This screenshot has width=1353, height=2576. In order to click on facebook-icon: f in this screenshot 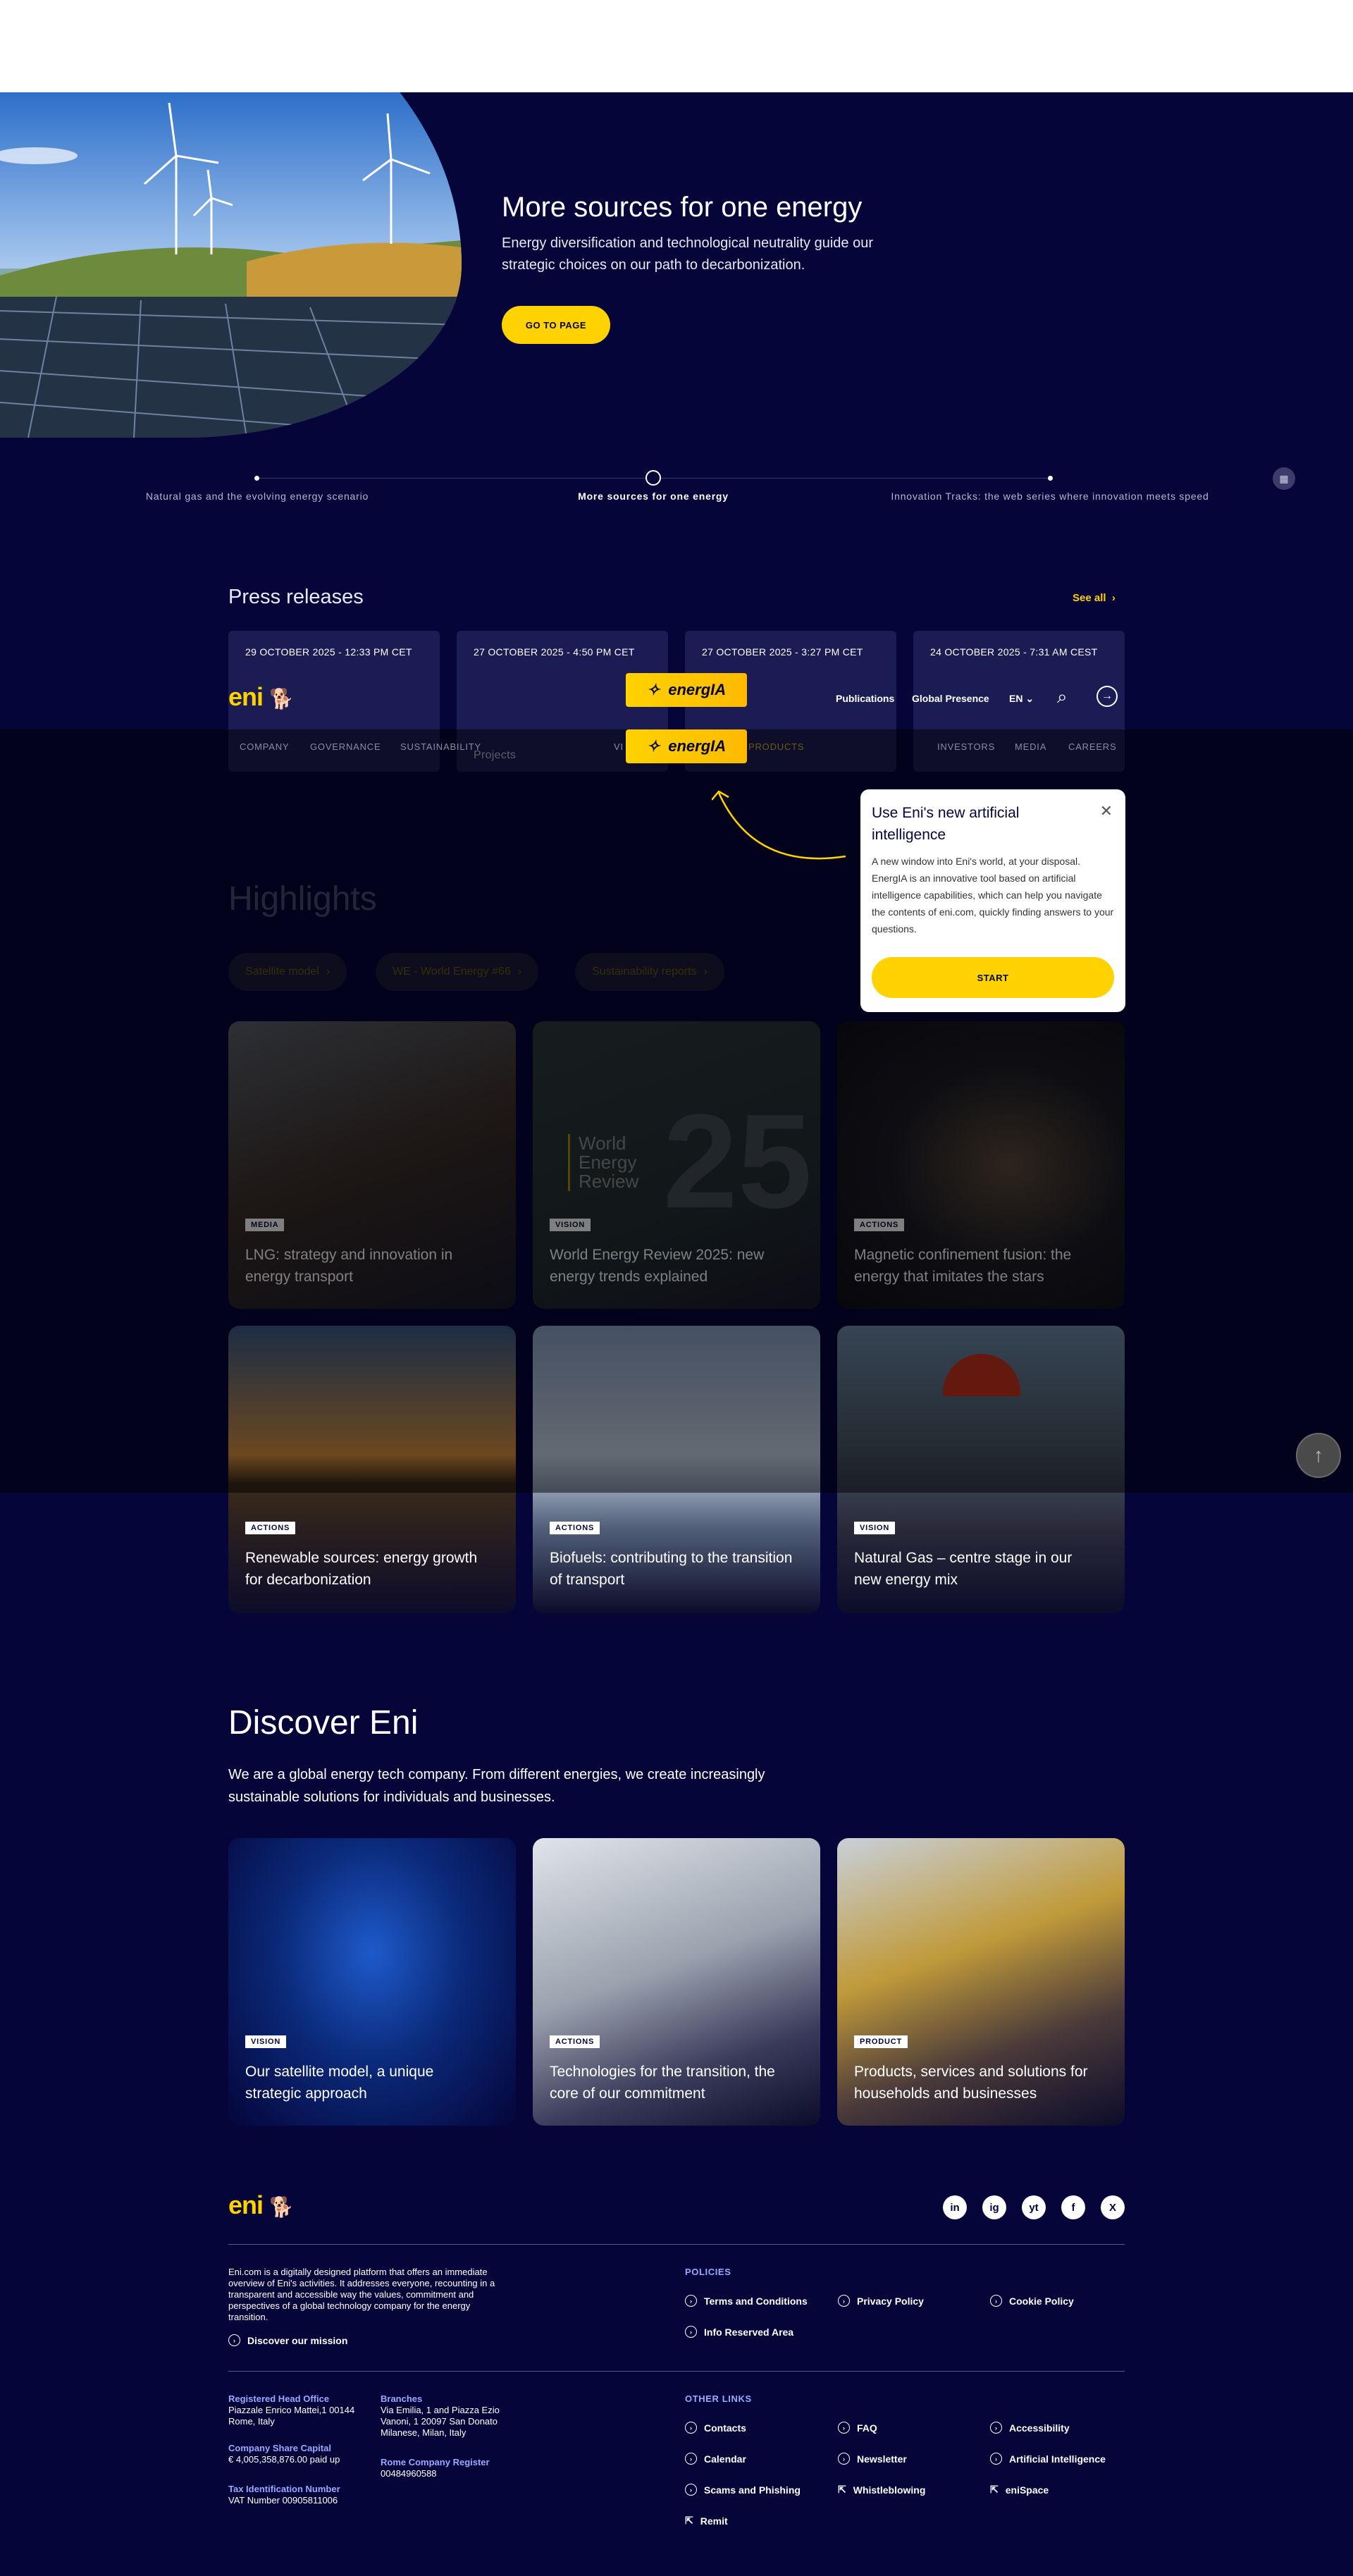, I will do `click(1073, 2207)`.